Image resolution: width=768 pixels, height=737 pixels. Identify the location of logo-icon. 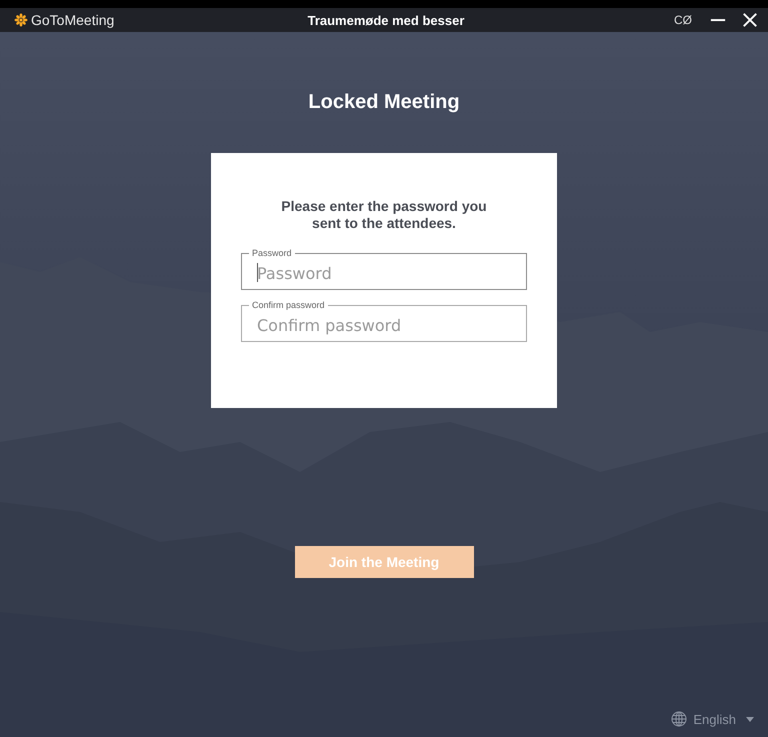
(21, 20).